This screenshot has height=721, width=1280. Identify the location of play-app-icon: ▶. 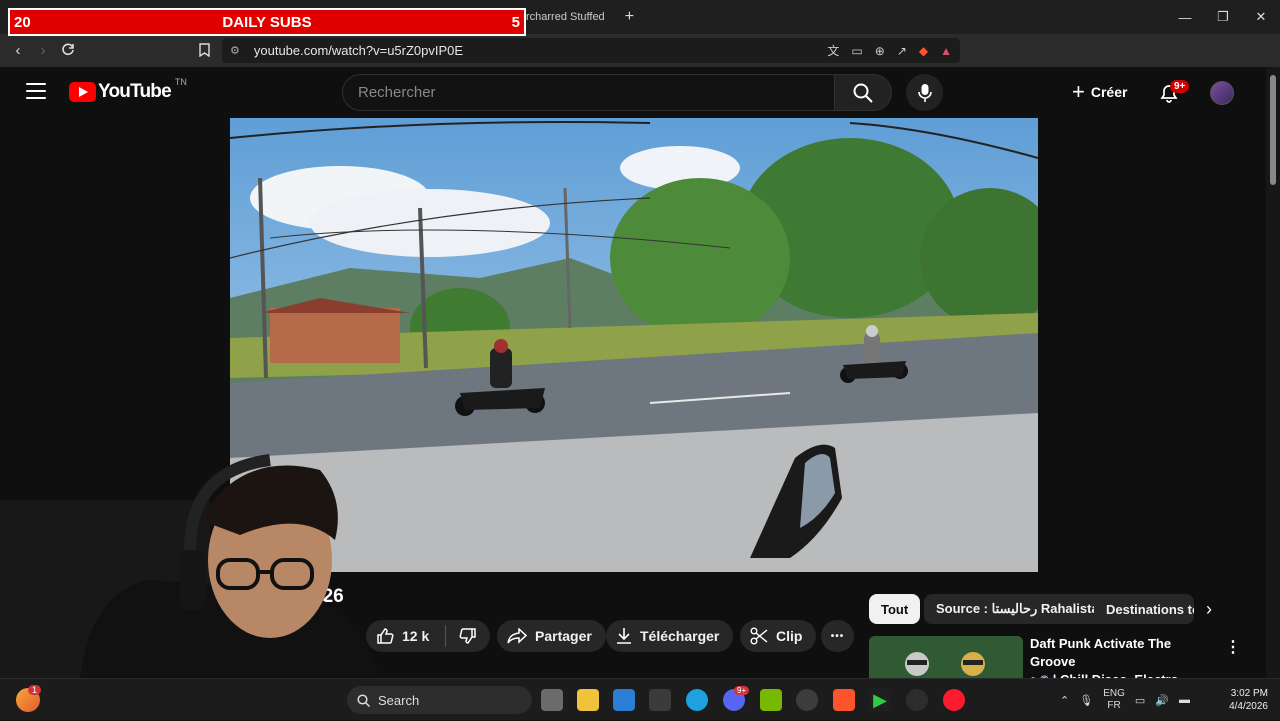
(880, 700).